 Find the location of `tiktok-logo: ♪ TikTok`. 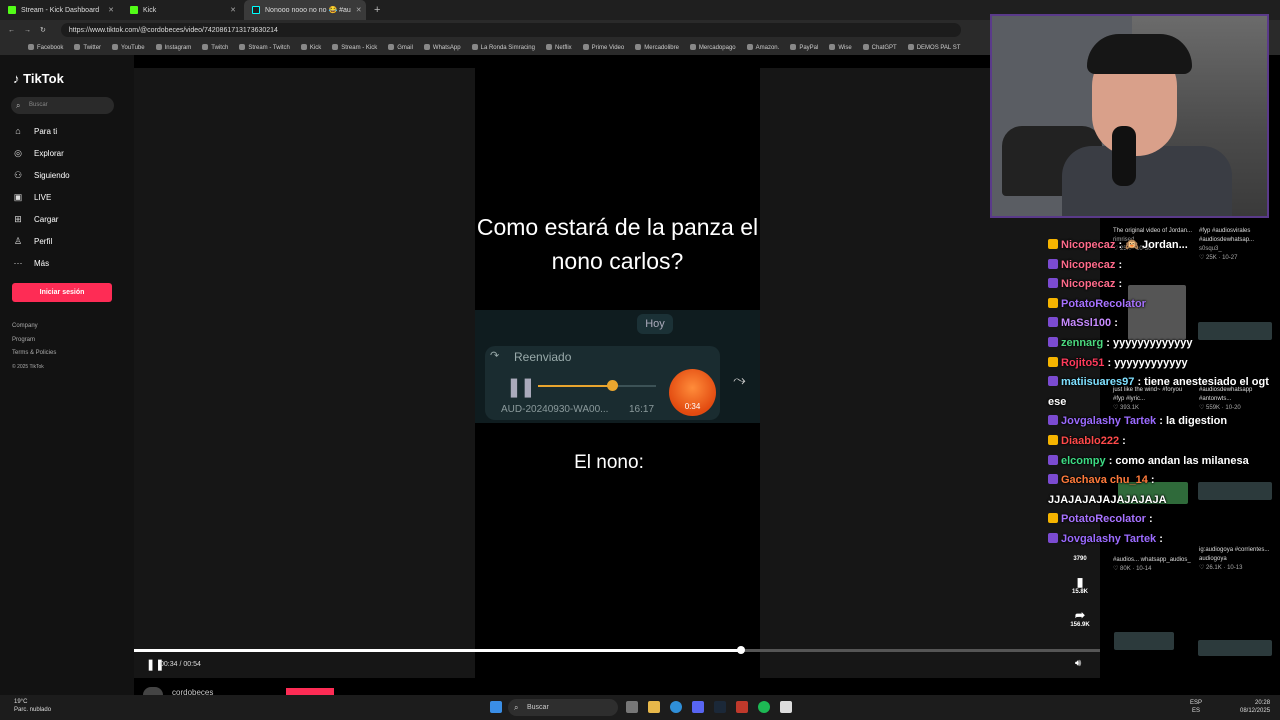

tiktok-logo: ♪ TikTok is located at coordinates (38, 78).